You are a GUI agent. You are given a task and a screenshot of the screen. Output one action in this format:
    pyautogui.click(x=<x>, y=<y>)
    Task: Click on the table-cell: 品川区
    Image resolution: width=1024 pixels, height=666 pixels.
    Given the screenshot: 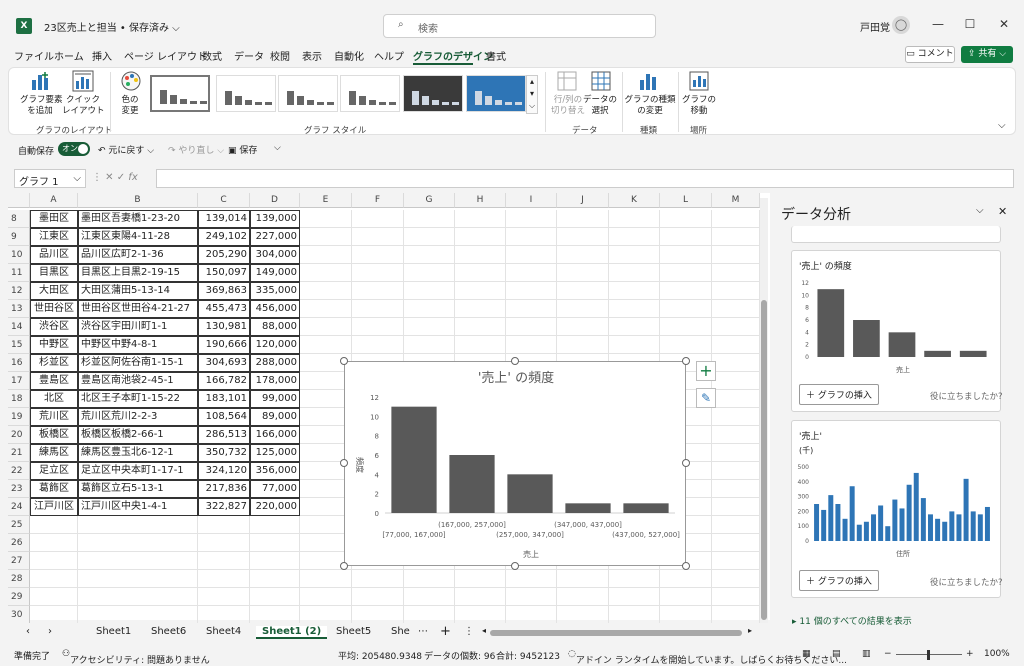 What is the action you would take?
    pyautogui.click(x=54, y=255)
    